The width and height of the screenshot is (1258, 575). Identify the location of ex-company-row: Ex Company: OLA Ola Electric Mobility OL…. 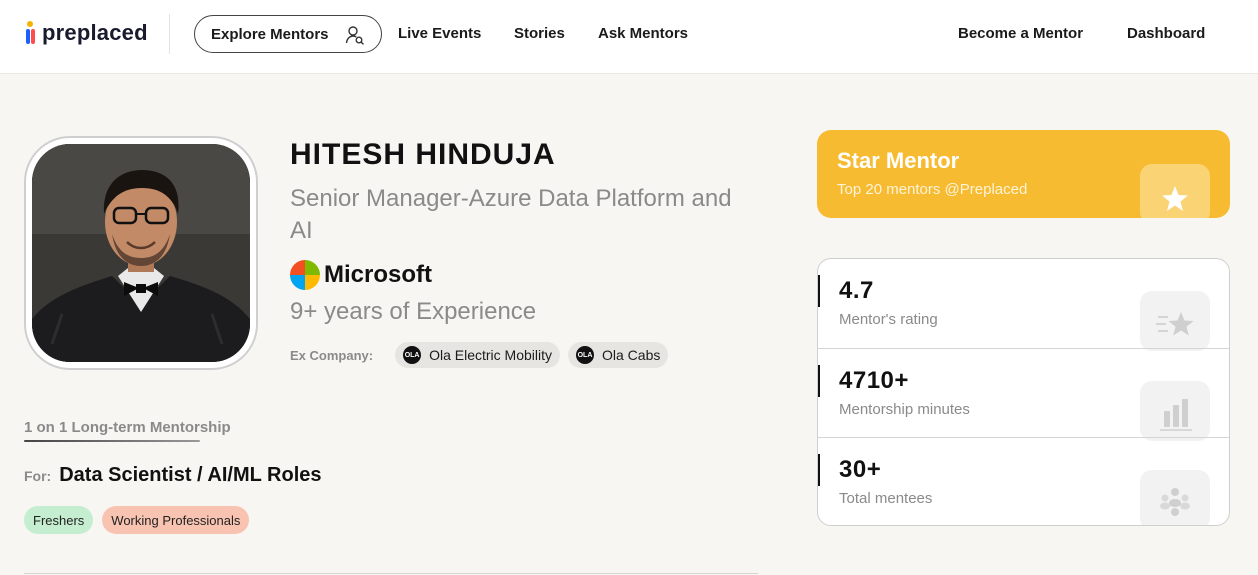
(483, 355).